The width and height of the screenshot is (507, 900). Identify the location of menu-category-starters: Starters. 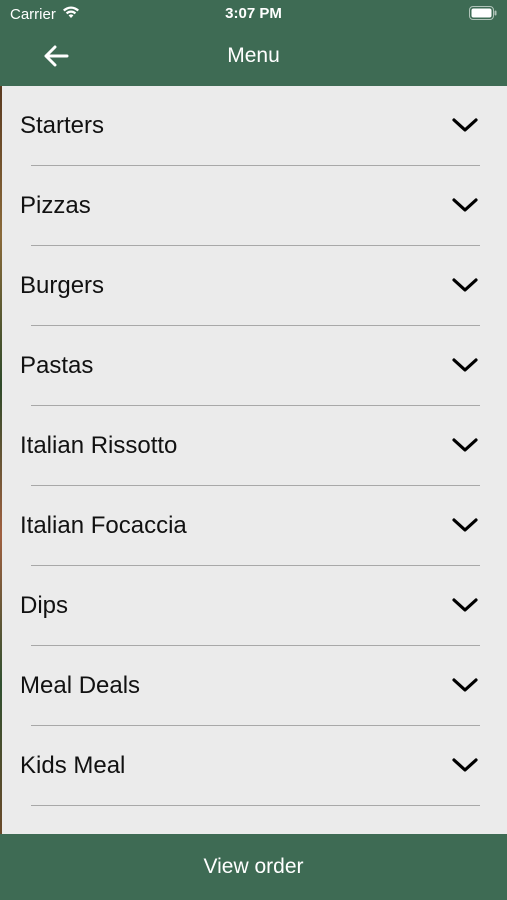
(254, 126).